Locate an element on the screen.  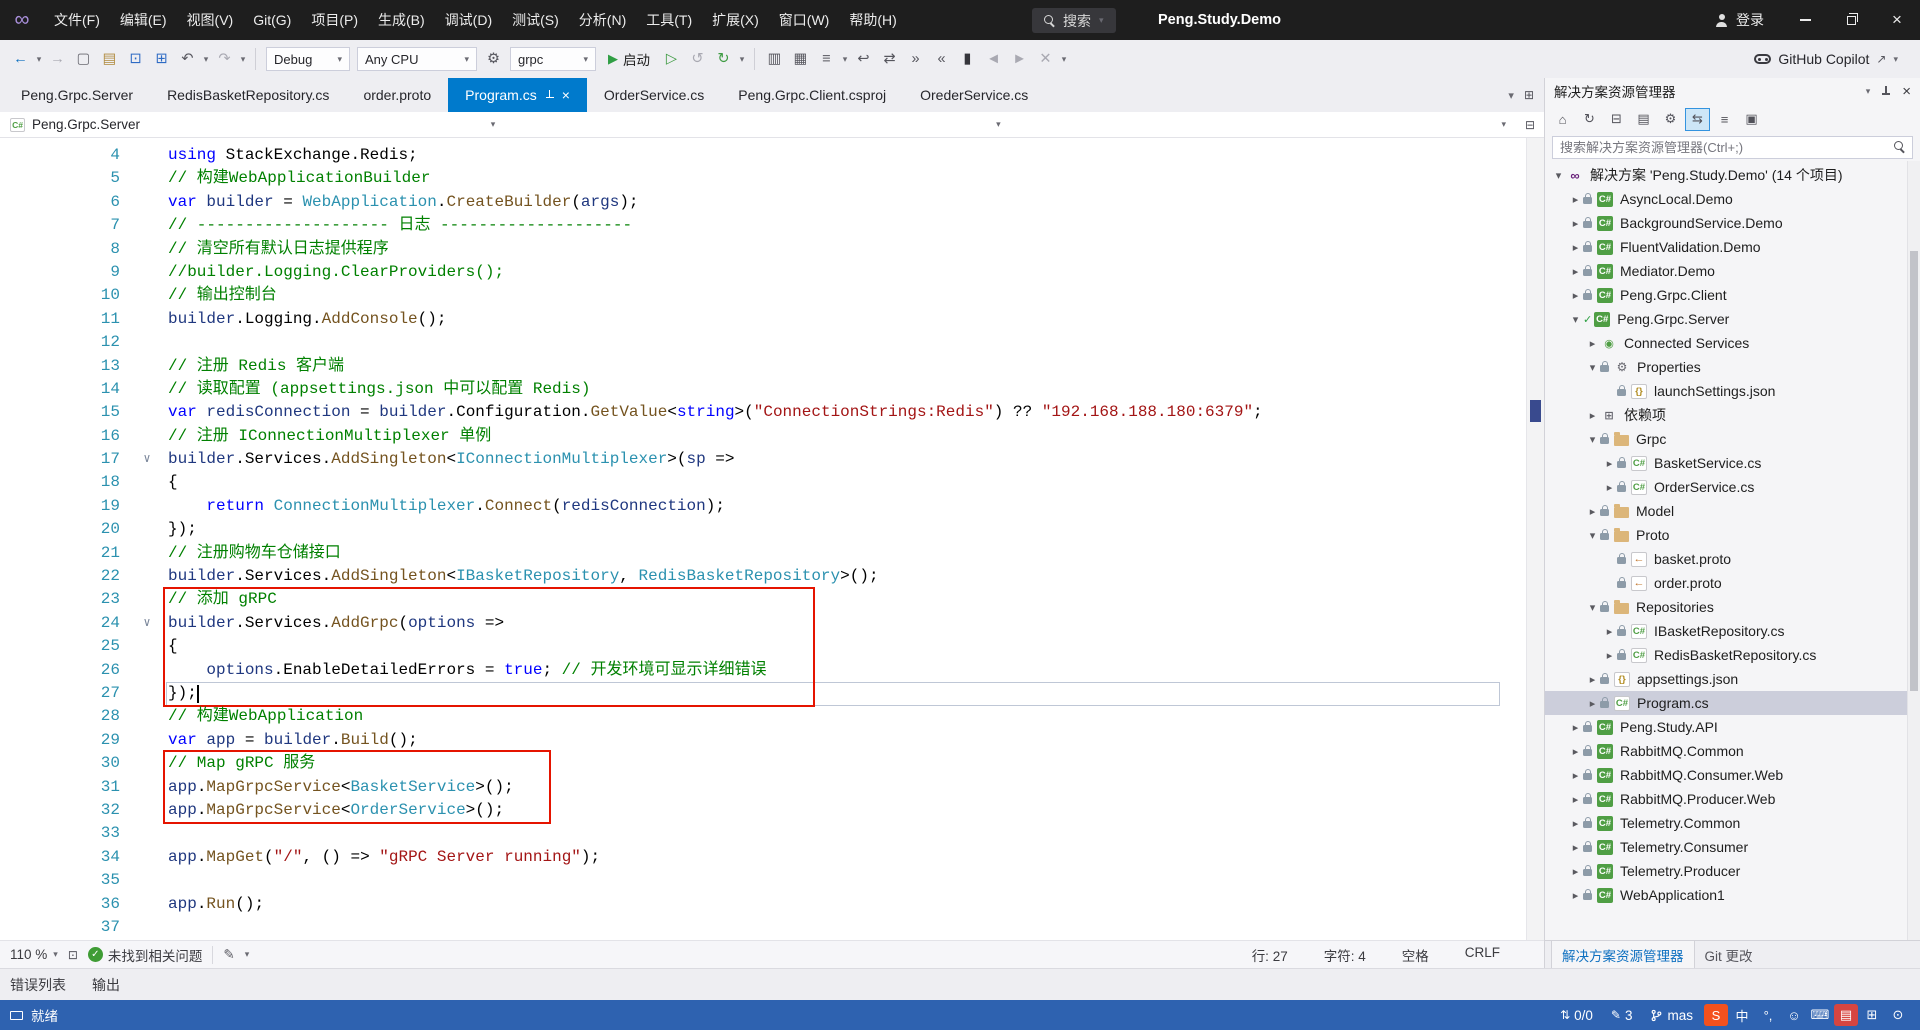
tree-item: ▸ {} appsettings.json is located at coordinates (1726, 679).